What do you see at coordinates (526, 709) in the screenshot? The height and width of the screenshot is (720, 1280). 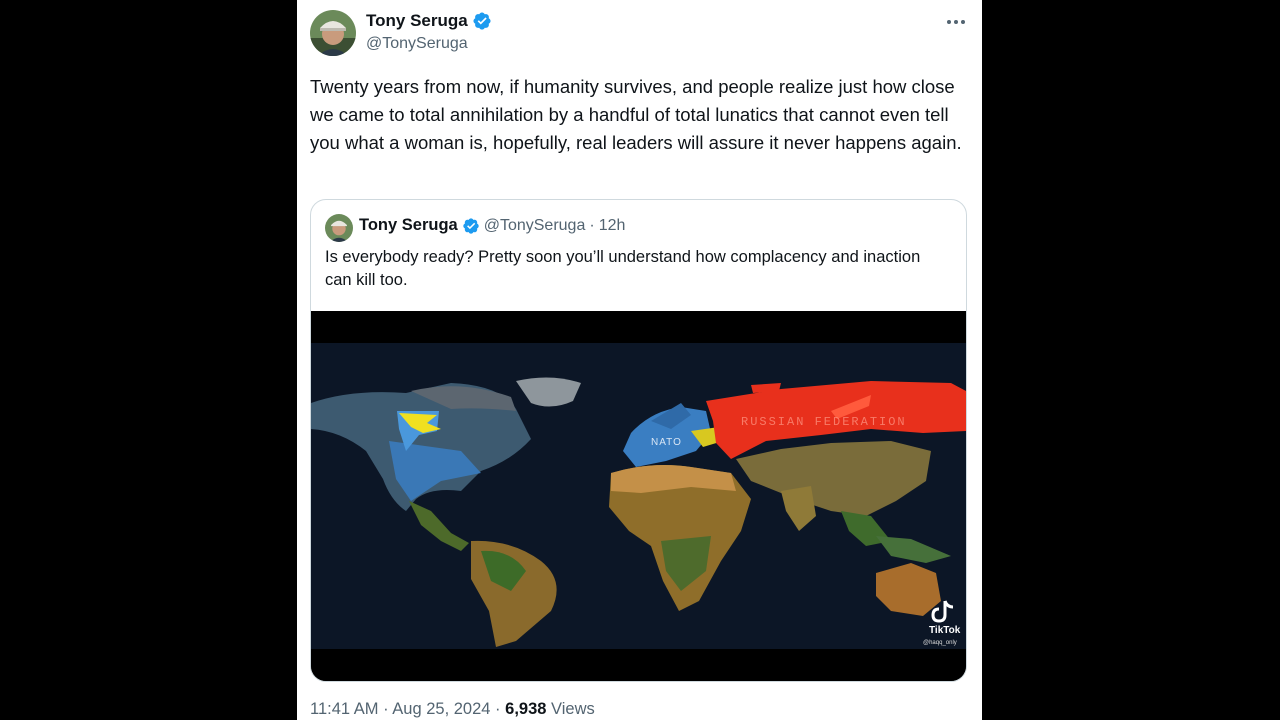 I see `views-count: 6,938` at bounding box center [526, 709].